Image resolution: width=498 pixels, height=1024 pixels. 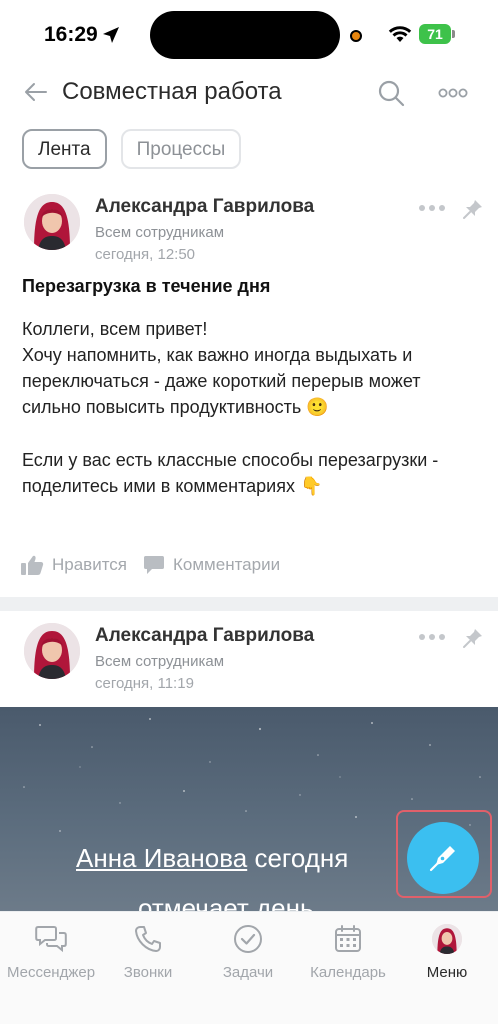 I want to click on back-button, so click(x=36, y=92).